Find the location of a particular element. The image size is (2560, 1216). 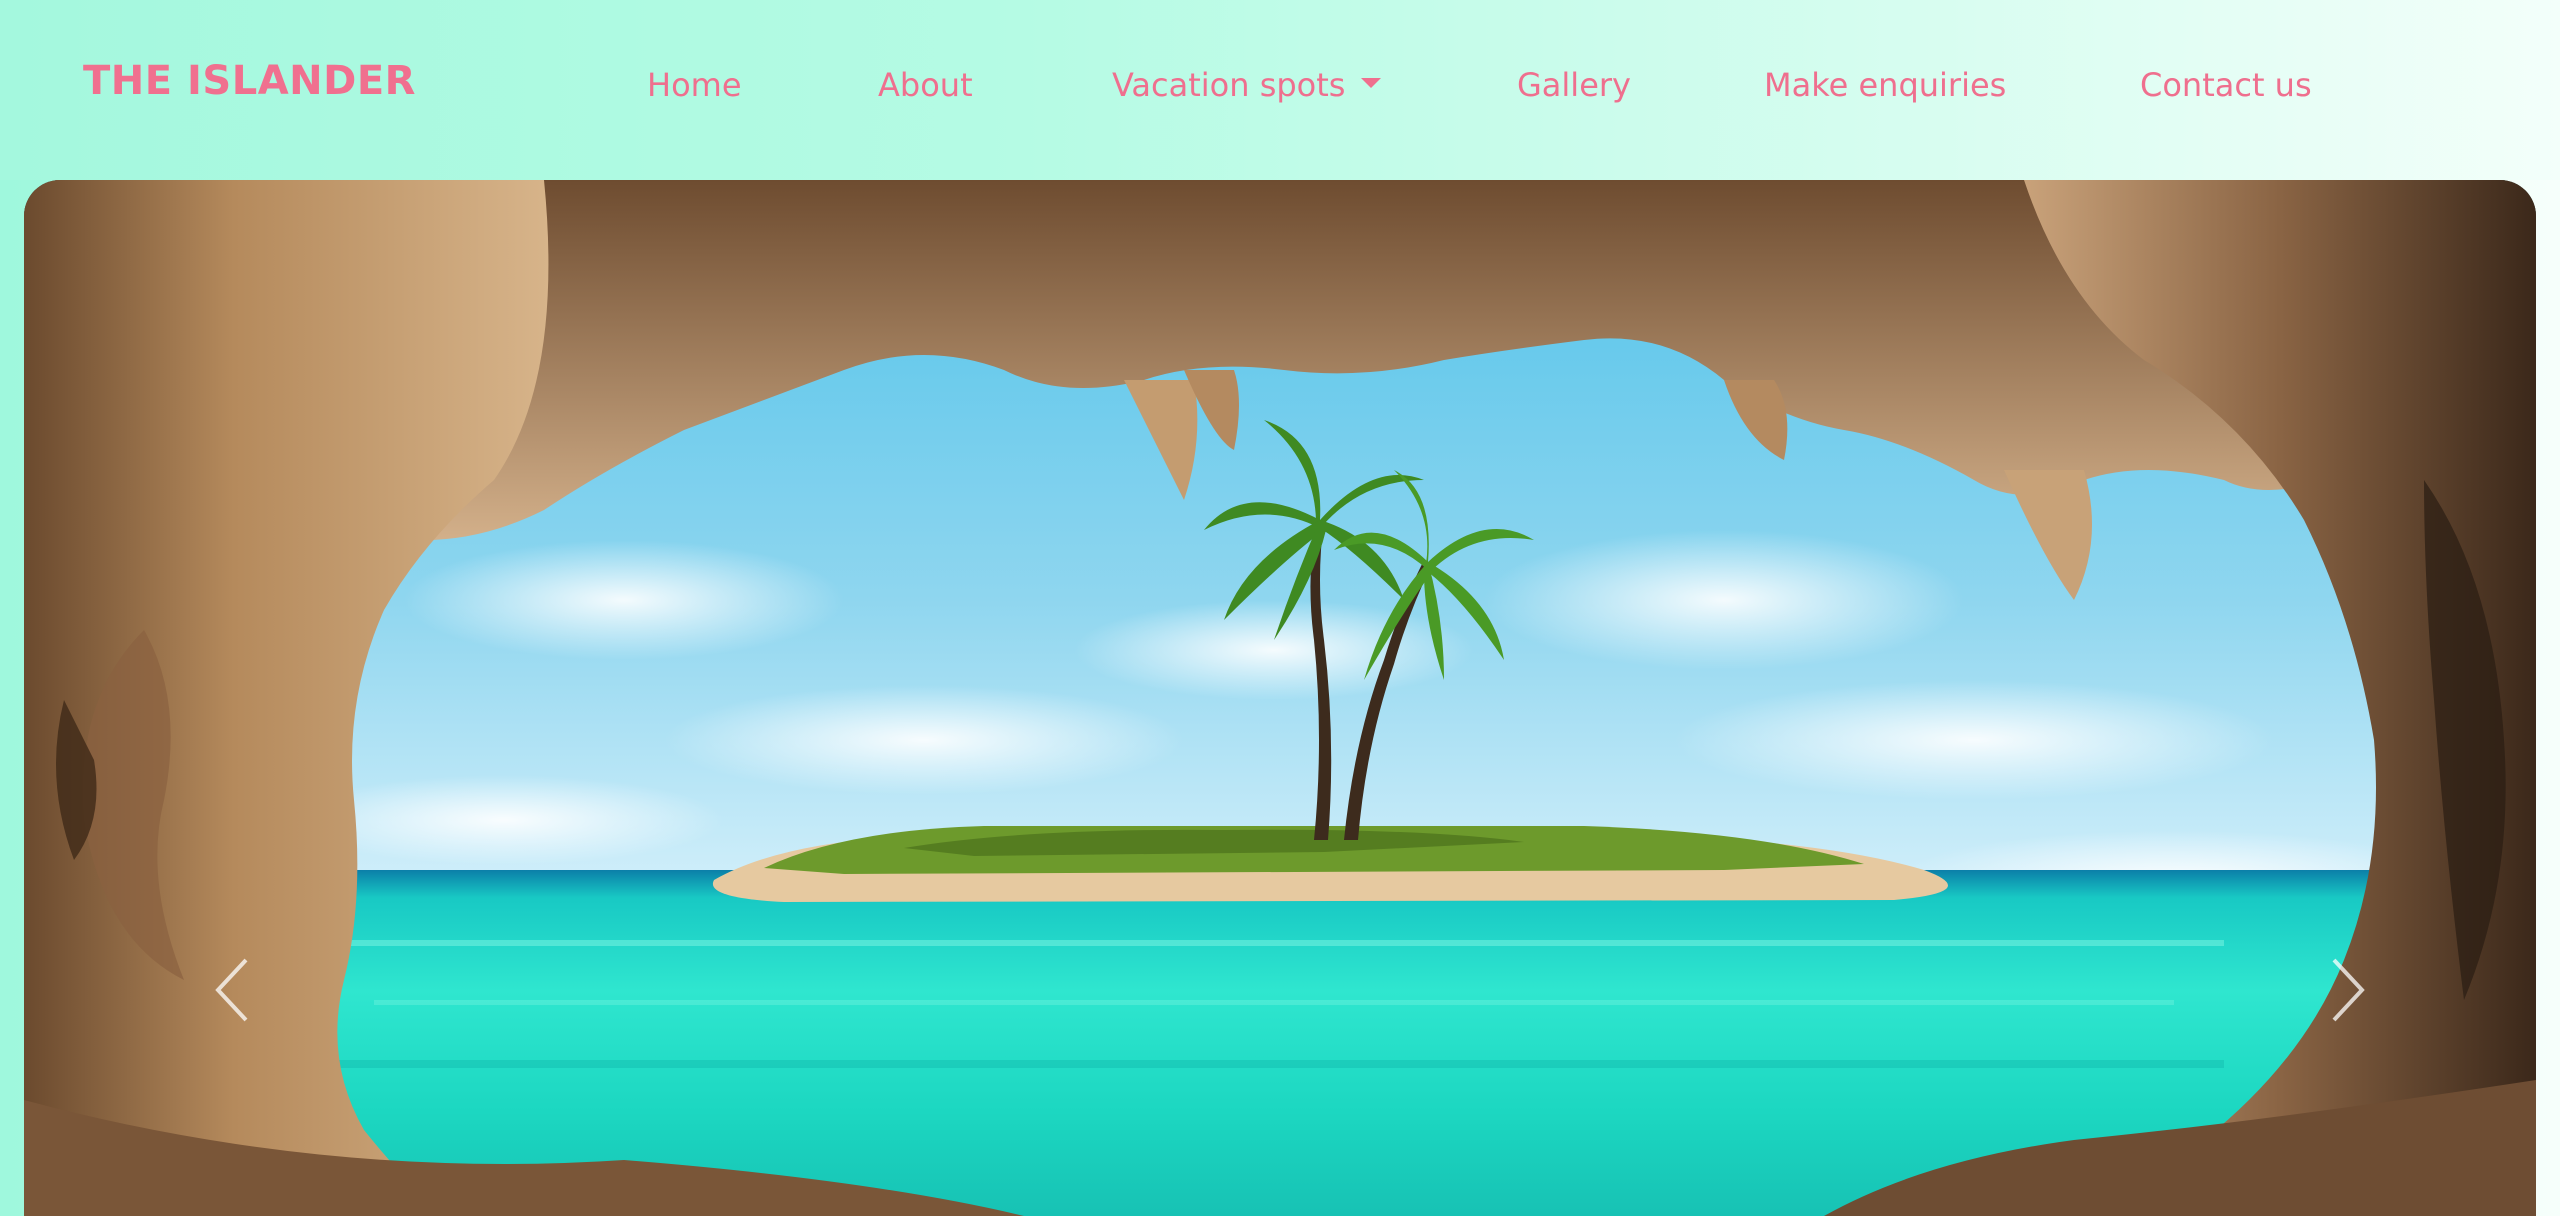

chevron-left-icon is located at coordinates (231, 990).